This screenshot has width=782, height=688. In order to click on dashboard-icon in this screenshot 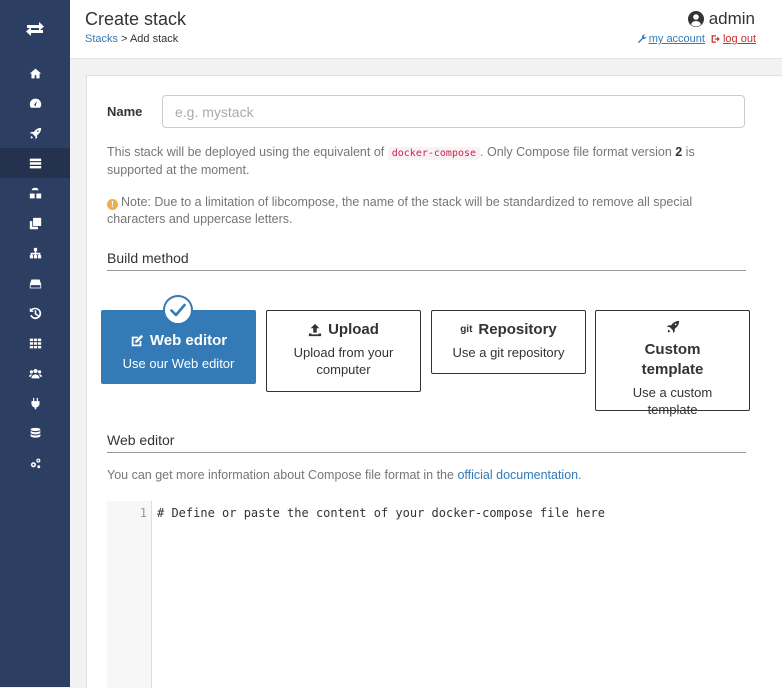, I will do `click(35, 103)`.